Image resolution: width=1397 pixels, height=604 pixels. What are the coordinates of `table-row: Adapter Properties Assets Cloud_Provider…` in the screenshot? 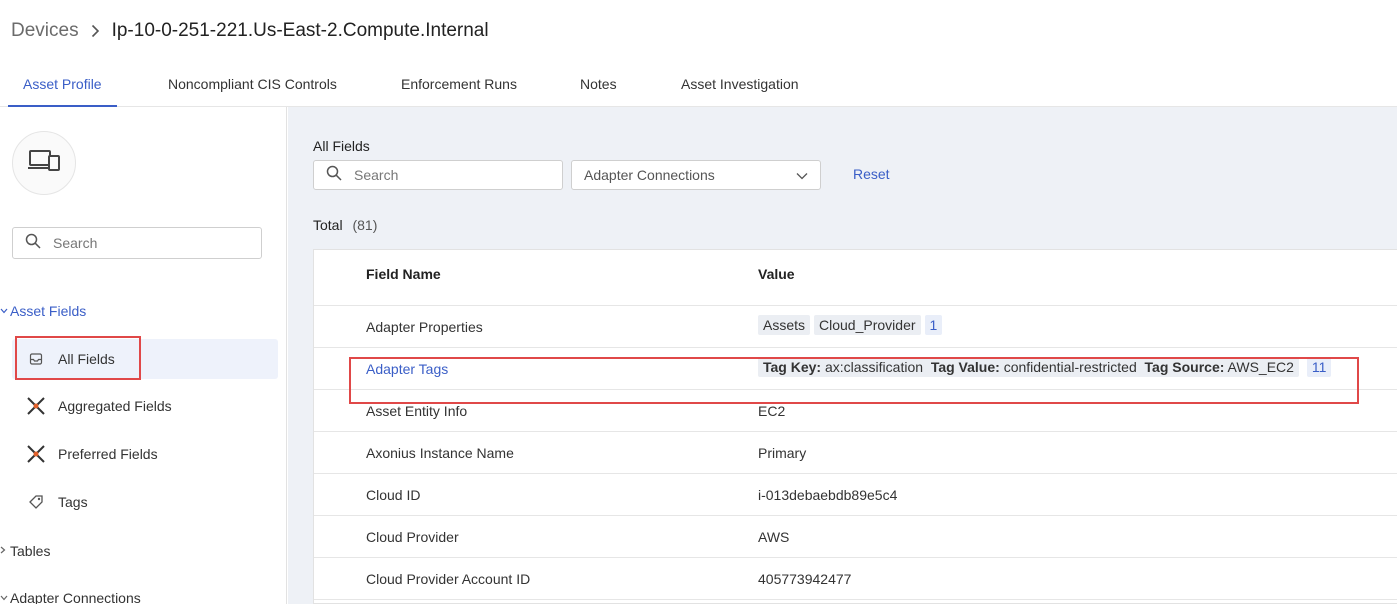 It's located at (855, 327).